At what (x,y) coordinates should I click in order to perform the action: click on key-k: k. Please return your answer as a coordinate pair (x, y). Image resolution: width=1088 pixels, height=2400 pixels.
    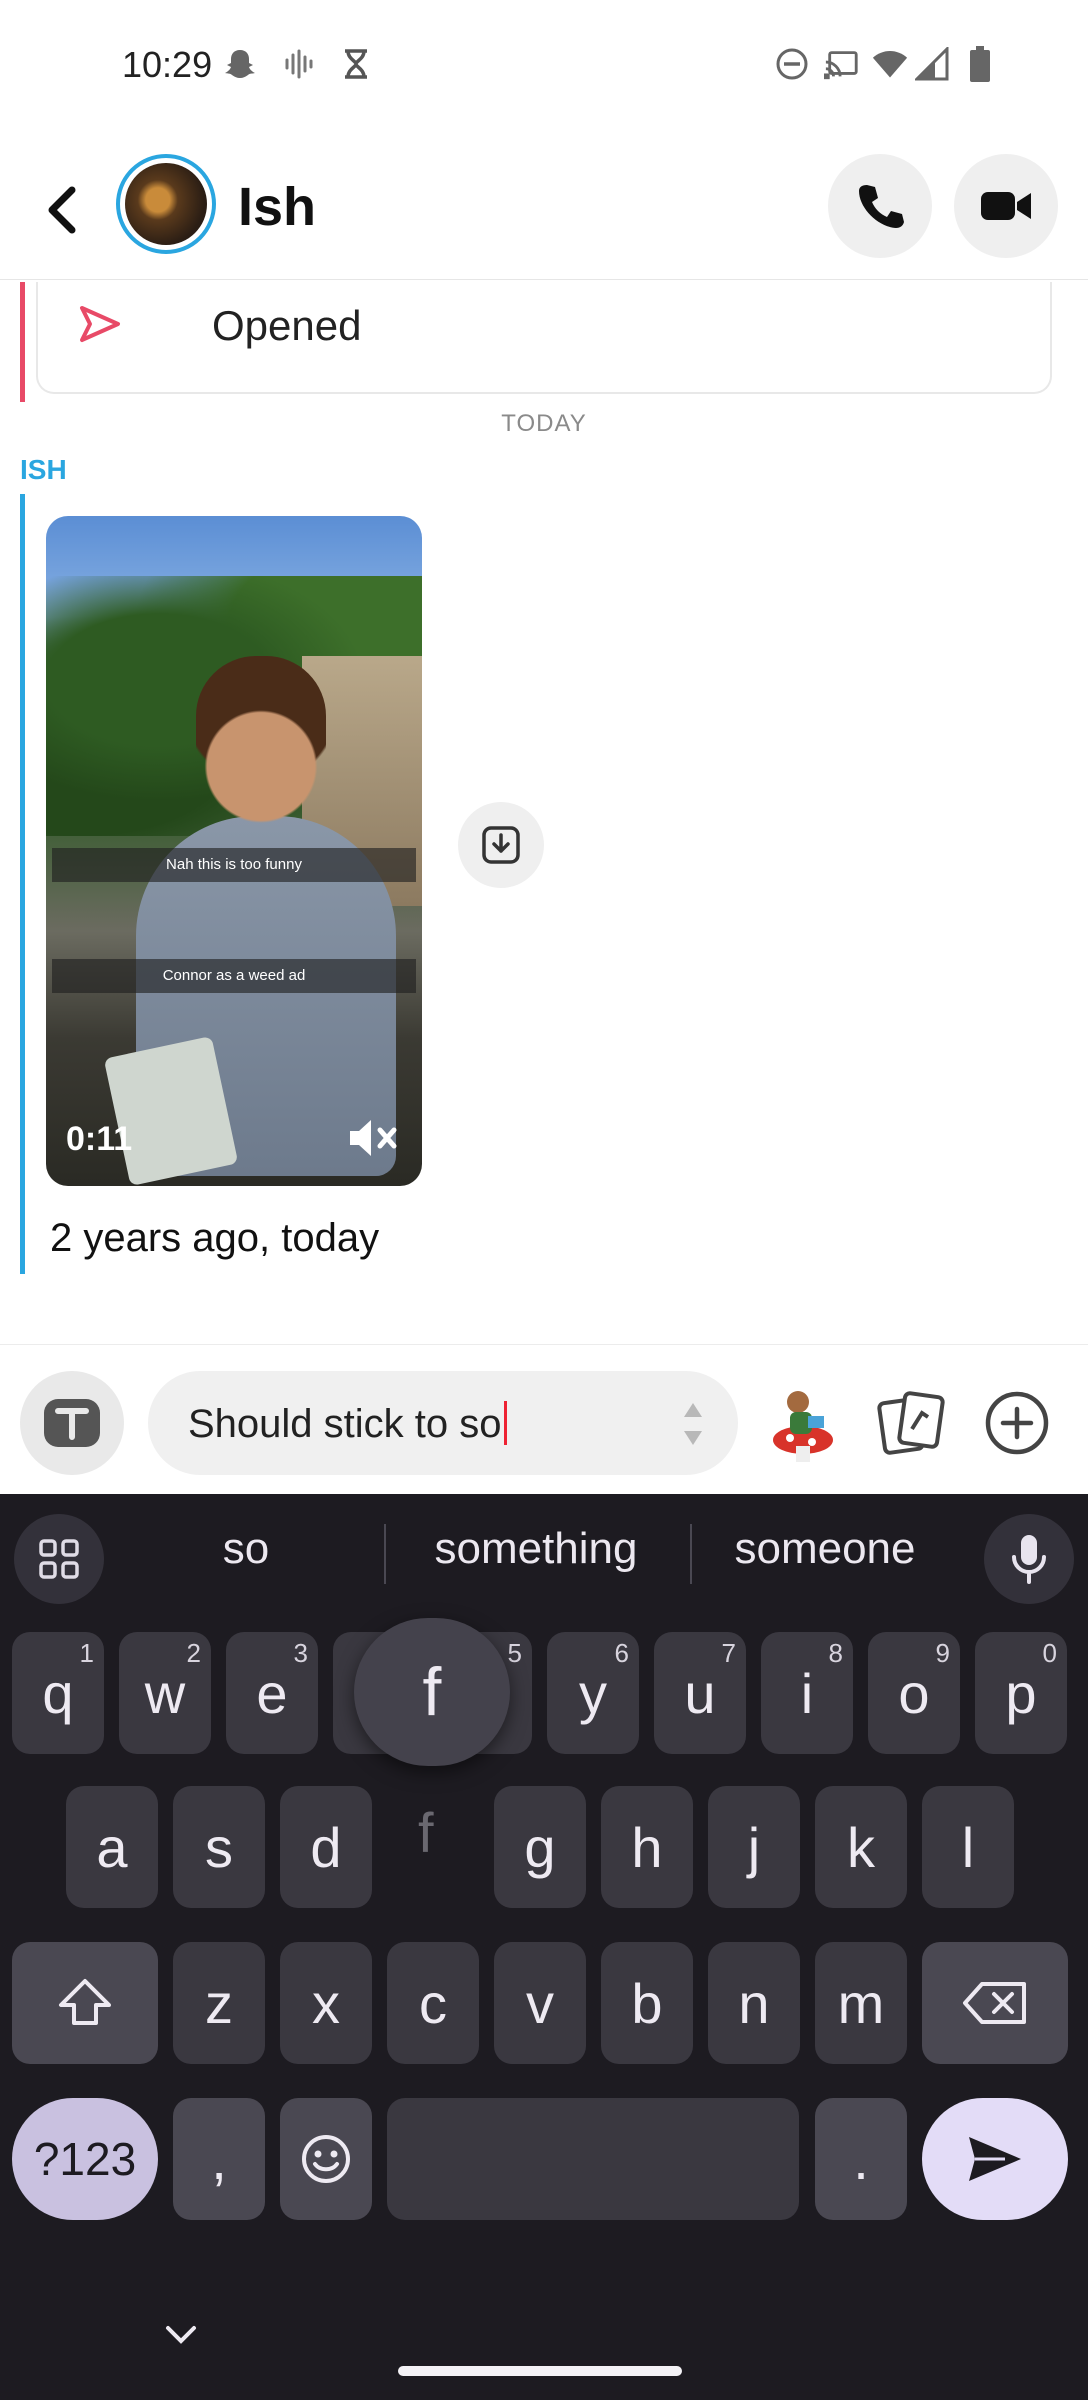
    Looking at the image, I should click on (861, 1847).